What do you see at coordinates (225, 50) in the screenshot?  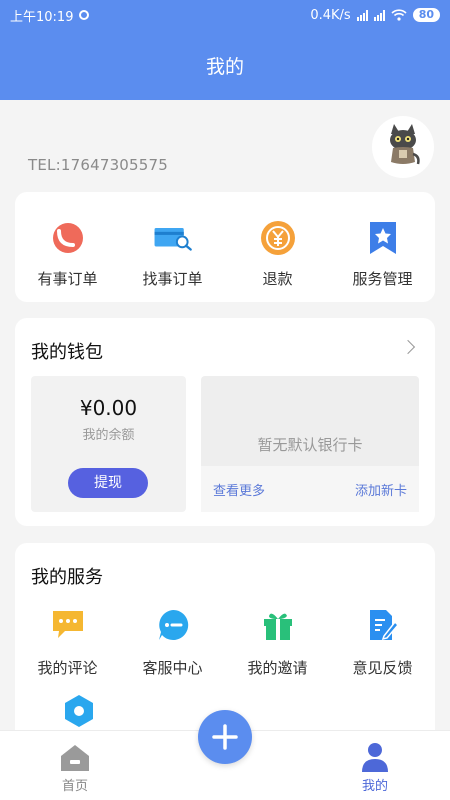 I see `top-header: 上午10:19 0.4K/s 80 我的` at bounding box center [225, 50].